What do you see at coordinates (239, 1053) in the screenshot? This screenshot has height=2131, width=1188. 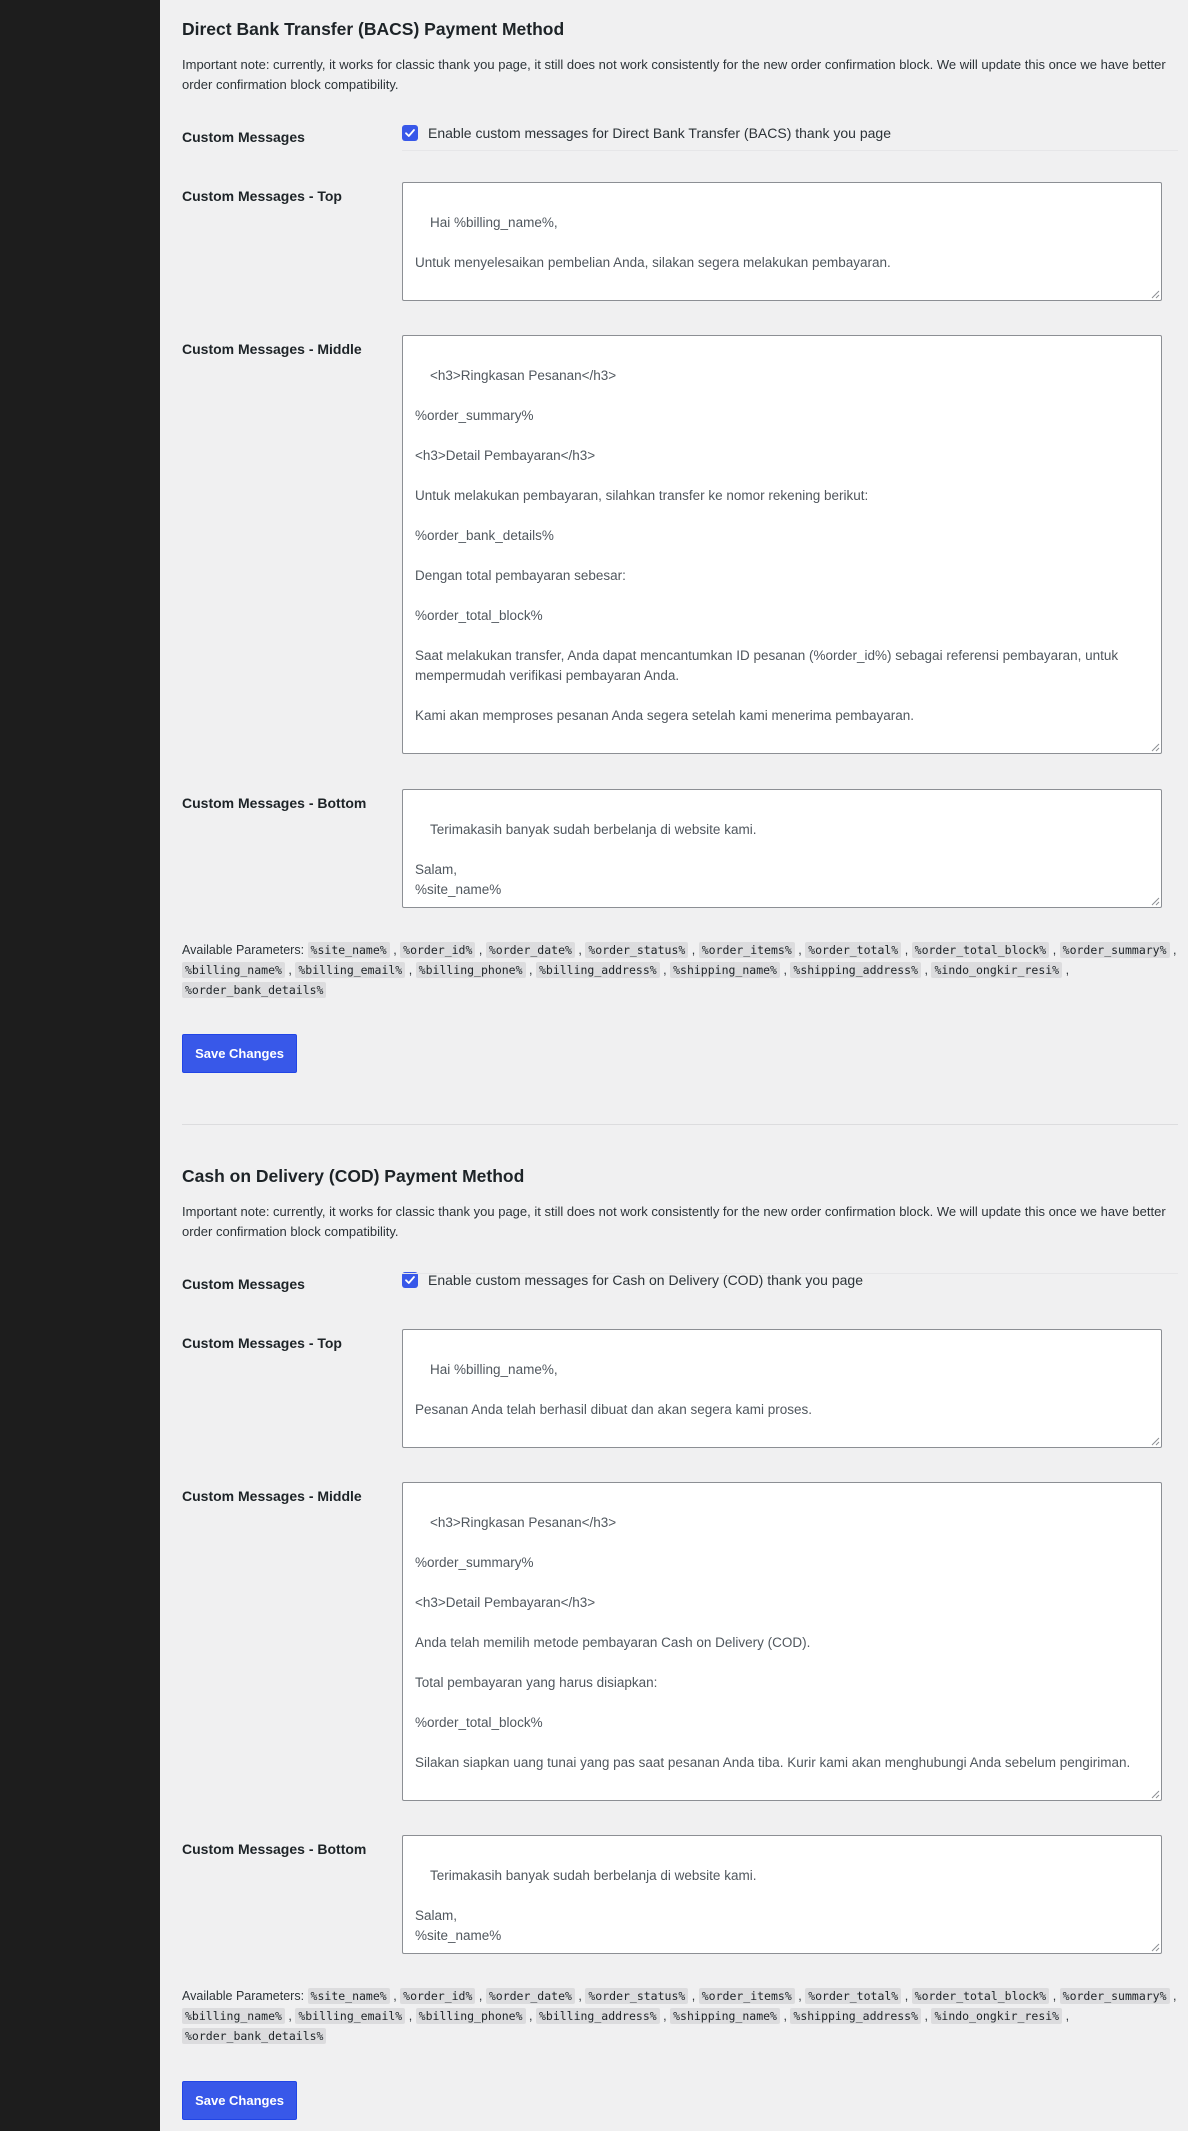 I see `bacs-save-button: Save Changes` at bounding box center [239, 1053].